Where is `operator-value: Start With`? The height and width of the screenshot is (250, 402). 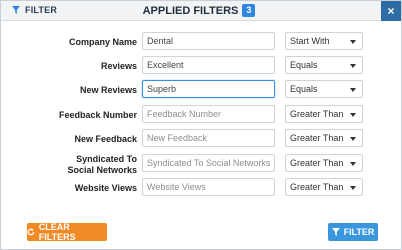 operator-value: Start With is located at coordinates (310, 41).